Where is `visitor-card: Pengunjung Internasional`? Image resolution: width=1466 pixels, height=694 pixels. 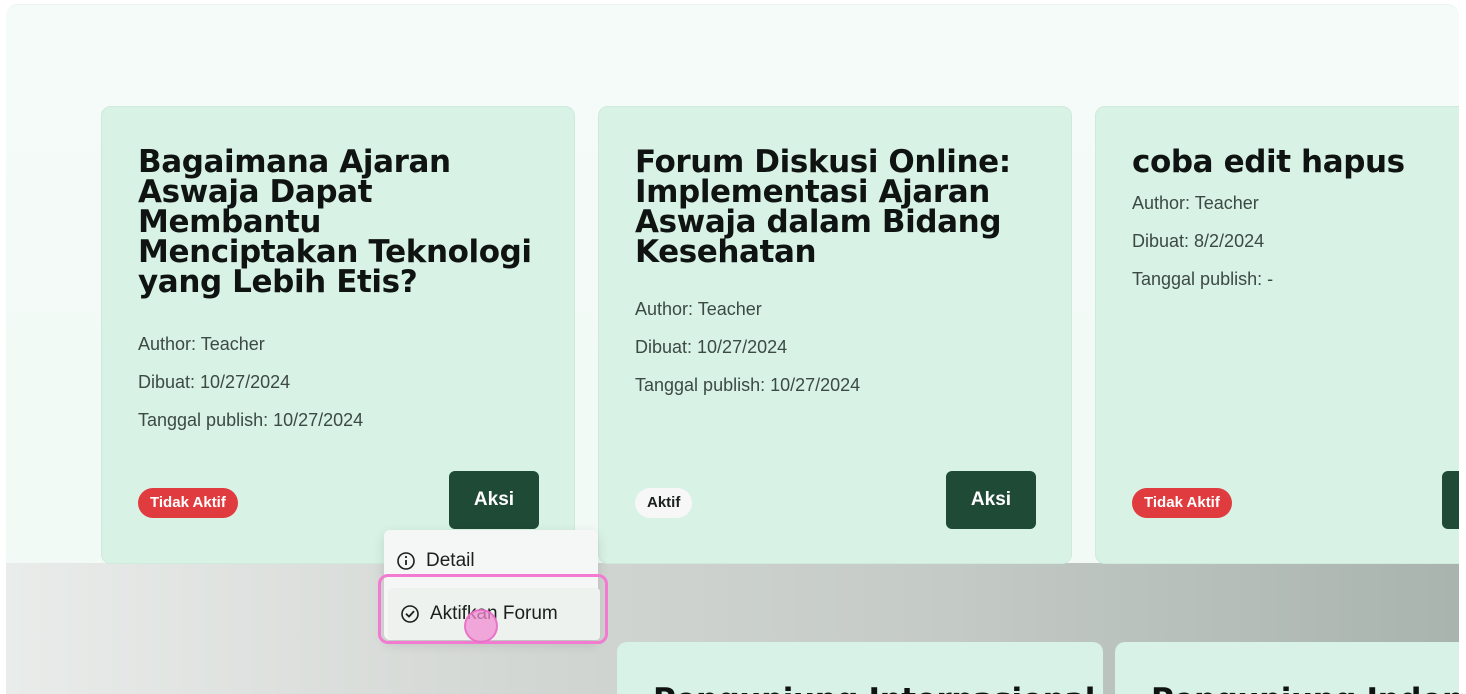 visitor-card: Pengunjung Internasional is located at coordinates (860, 668).